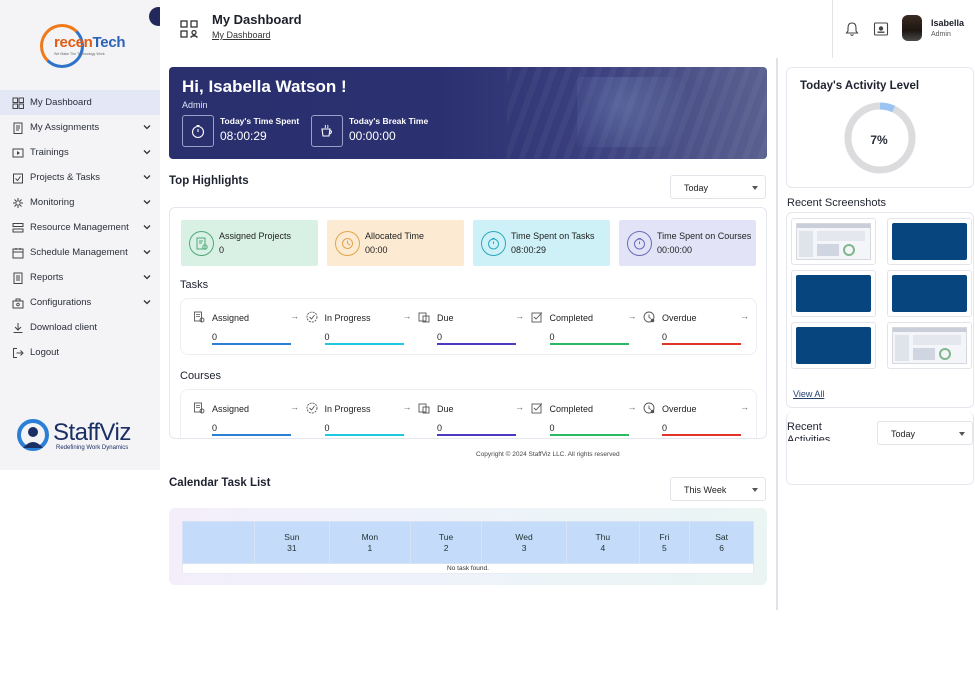 The height and width of the screenshot is (698, 975). Describe the element at coordinates (80, 352) in the screenshot. I see `sidebar-item-logout: Logout` at that location.